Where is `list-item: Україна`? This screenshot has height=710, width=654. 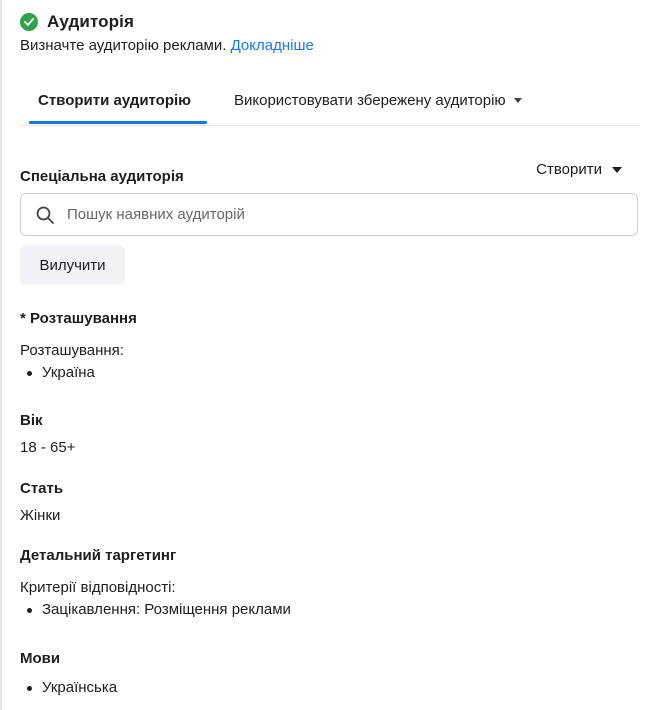 list-item: Україна is located at coordinates (57, 373).